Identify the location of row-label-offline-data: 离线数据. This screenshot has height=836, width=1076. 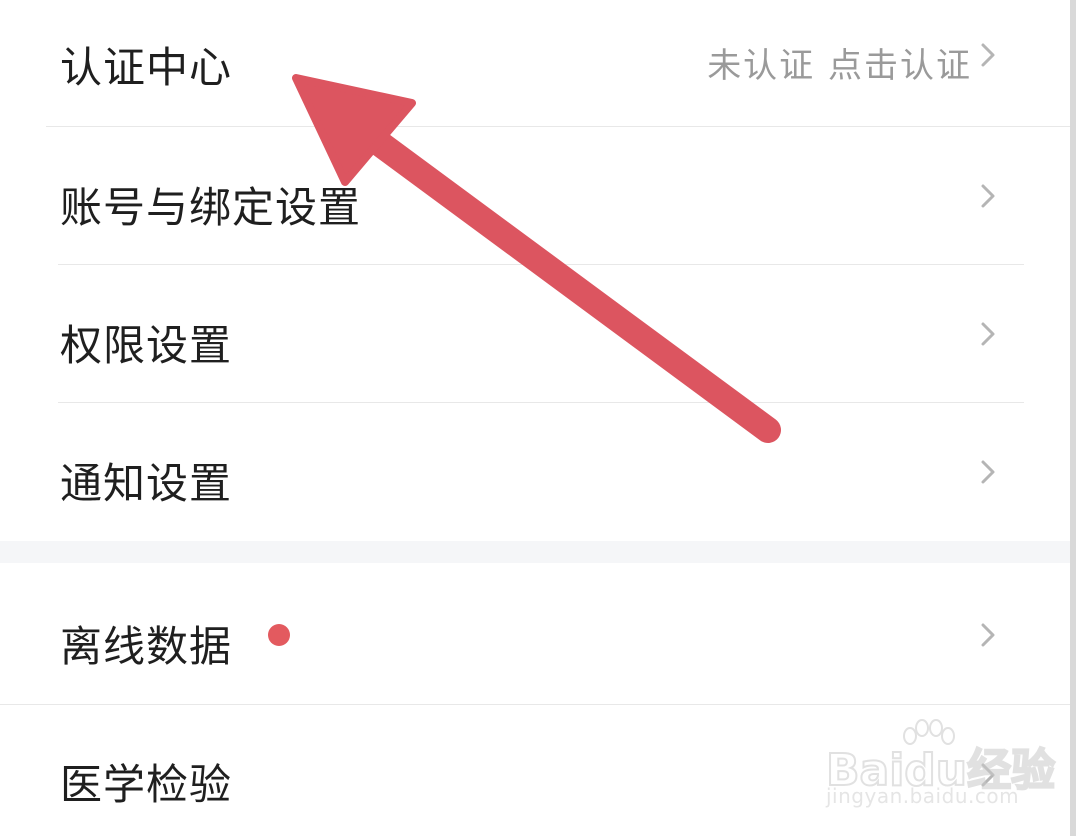
(146, 646).